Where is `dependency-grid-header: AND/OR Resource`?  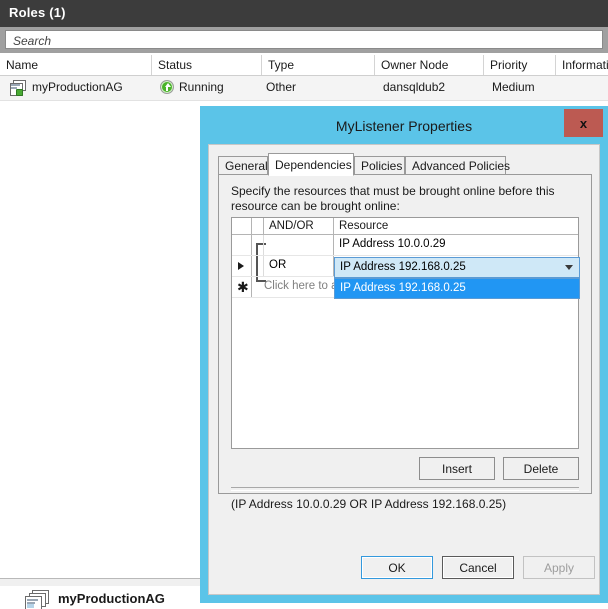 dependency-grid-header: AND/OR Resource is located at coordinates (405, 226).